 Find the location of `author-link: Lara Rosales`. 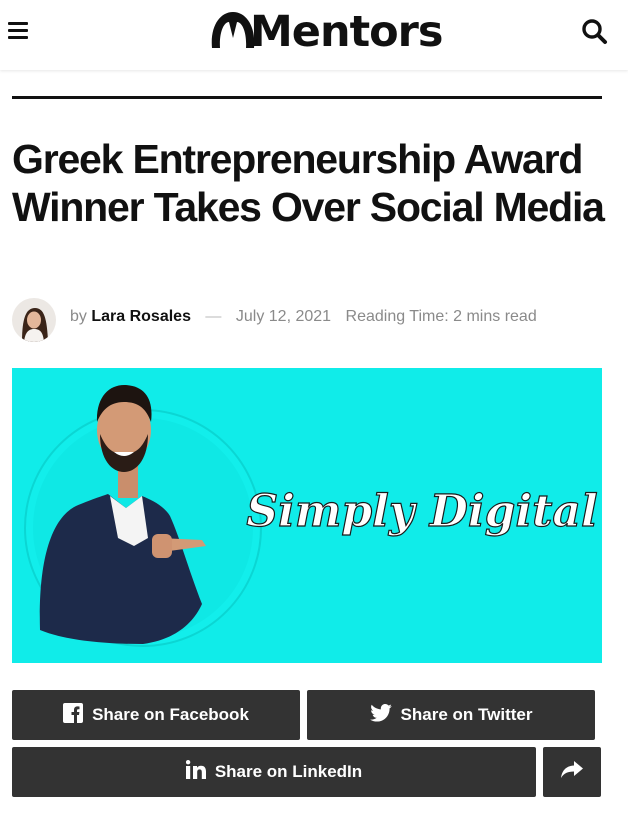

author-link: Lara Rosales is located at coordinates (141, 316).